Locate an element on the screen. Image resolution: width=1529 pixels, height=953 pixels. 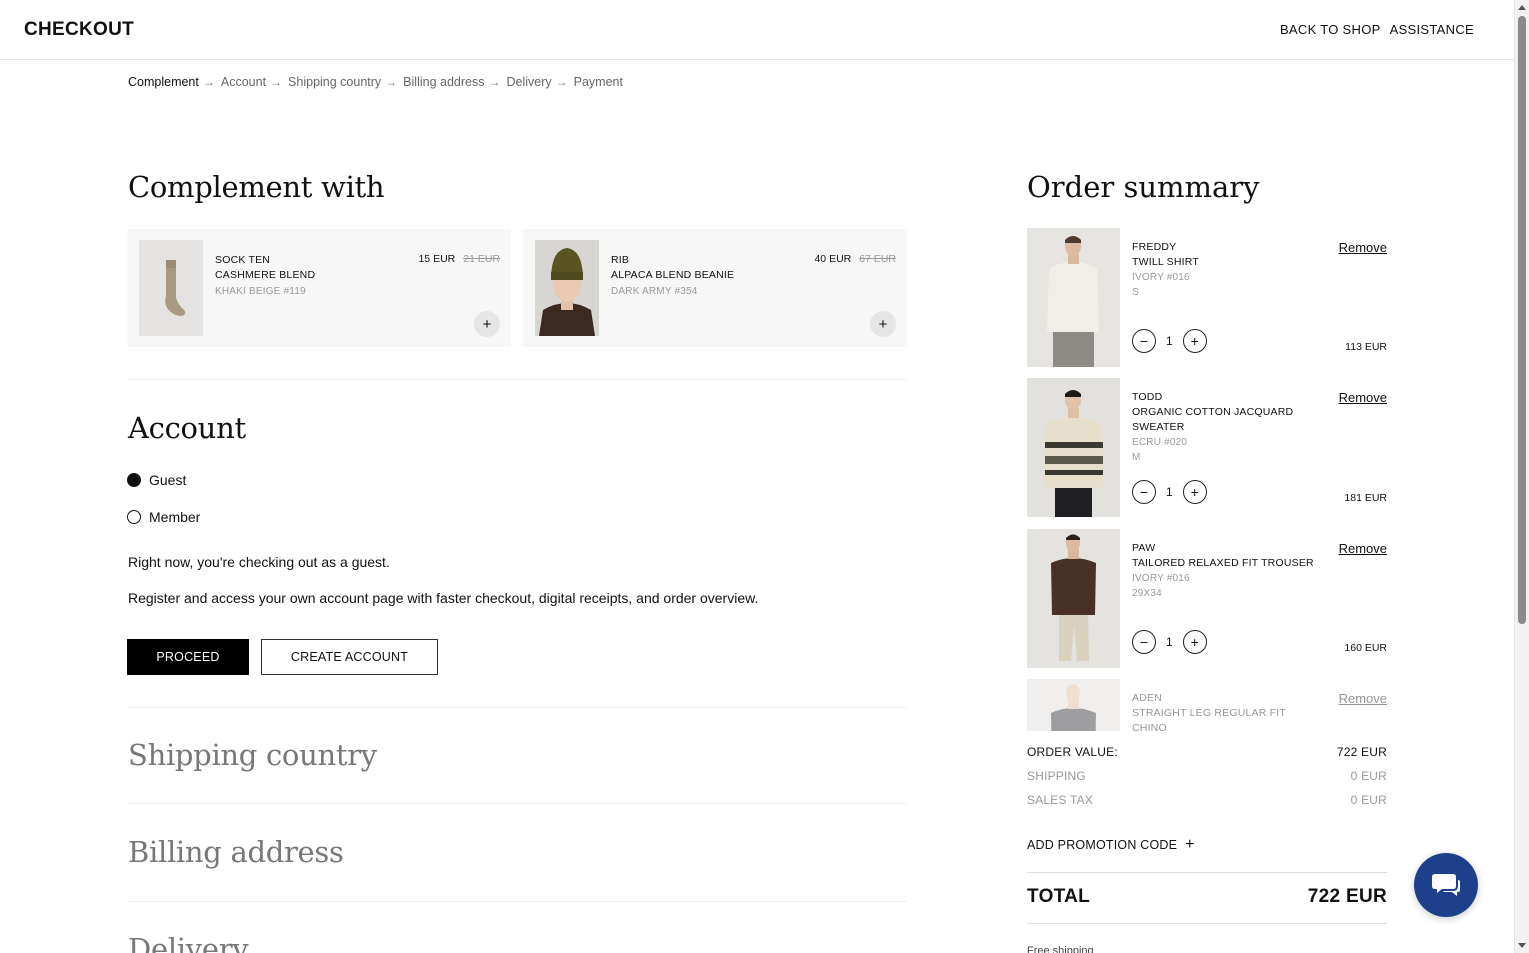
product-image-chino is located at coordinates (1073, 705).